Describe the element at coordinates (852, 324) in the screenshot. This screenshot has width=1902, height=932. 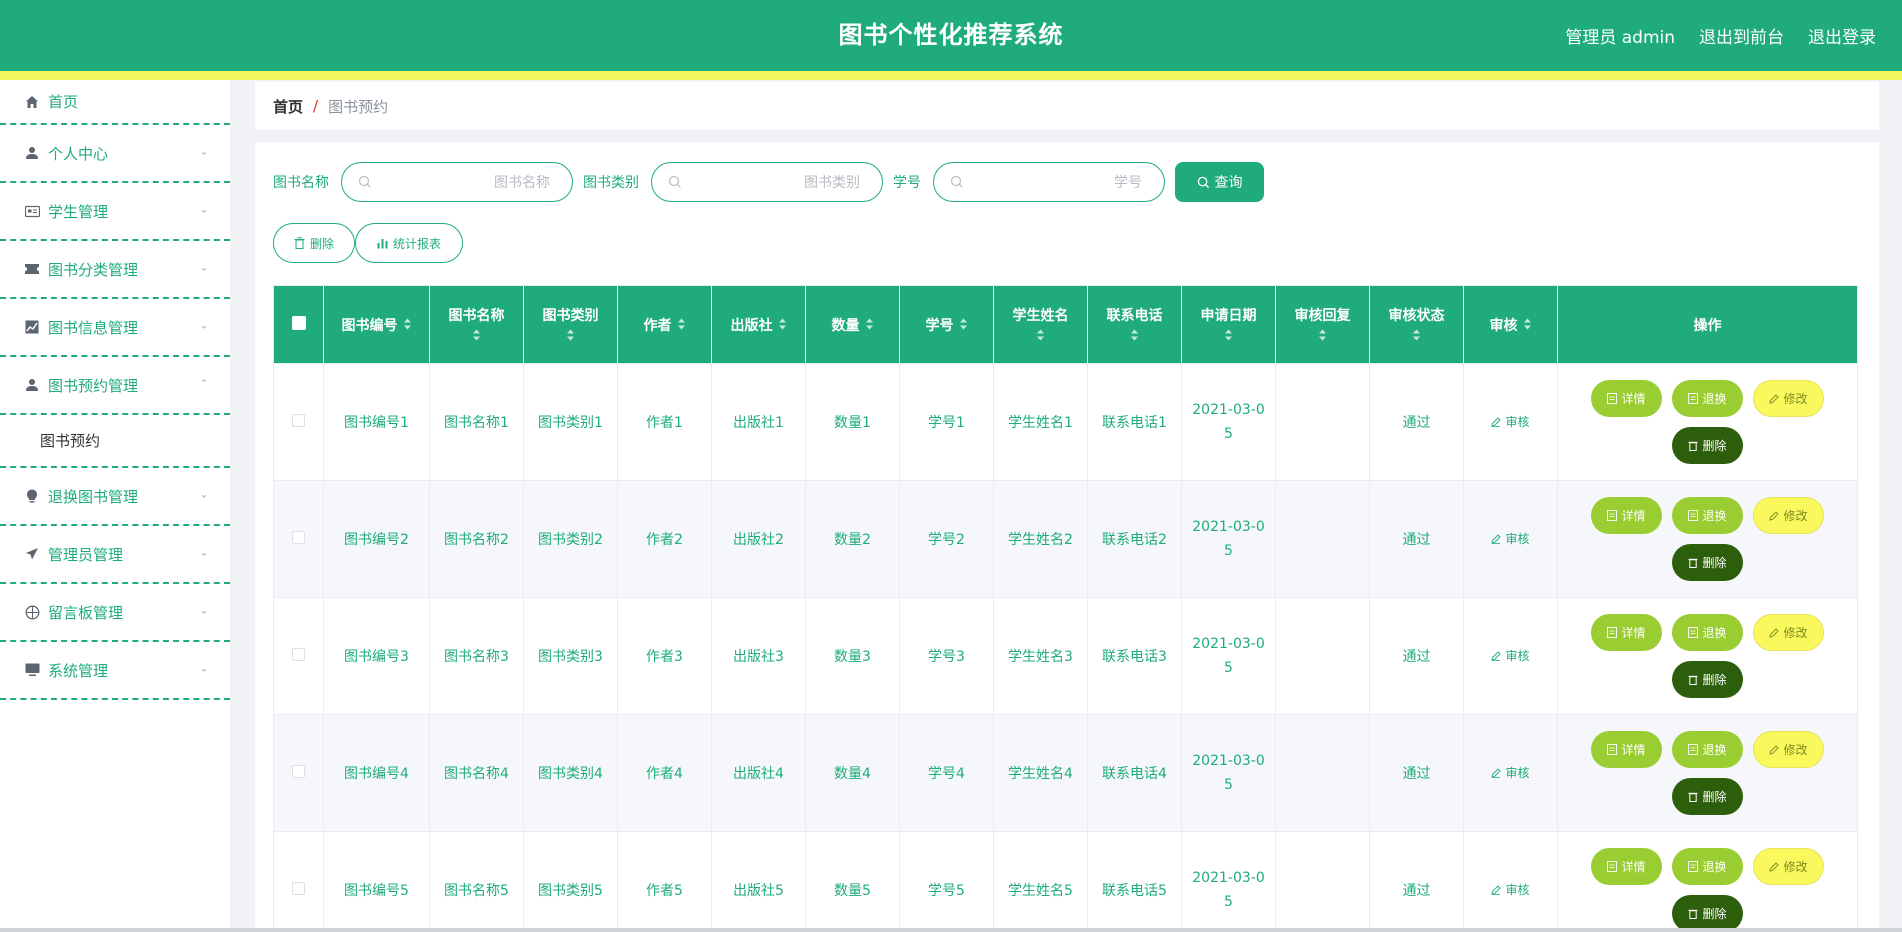
I see `column-header: 数量` at that location.